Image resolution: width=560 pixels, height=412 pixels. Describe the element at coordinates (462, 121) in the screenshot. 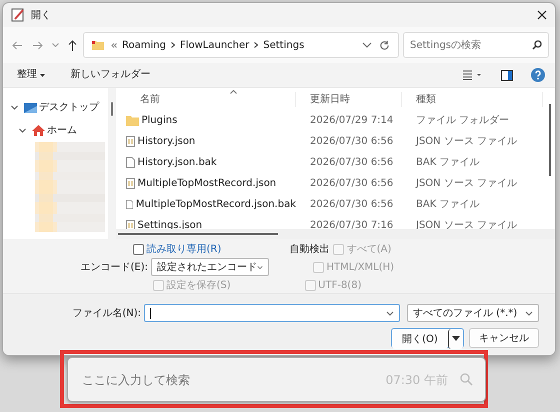

I see `type-cell-text: ファイル フォルダー` at that location.